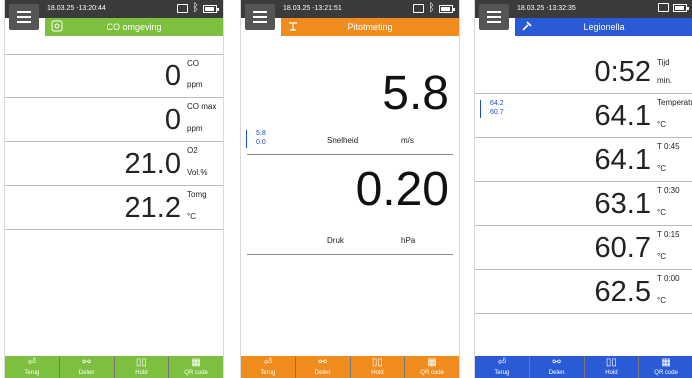 The width and height of the screenshot is (692, 378). What do you see at coordinates (415, 93) in the screenshot?
I see `speed-value: 5.8` at bounding box center [415, 93].